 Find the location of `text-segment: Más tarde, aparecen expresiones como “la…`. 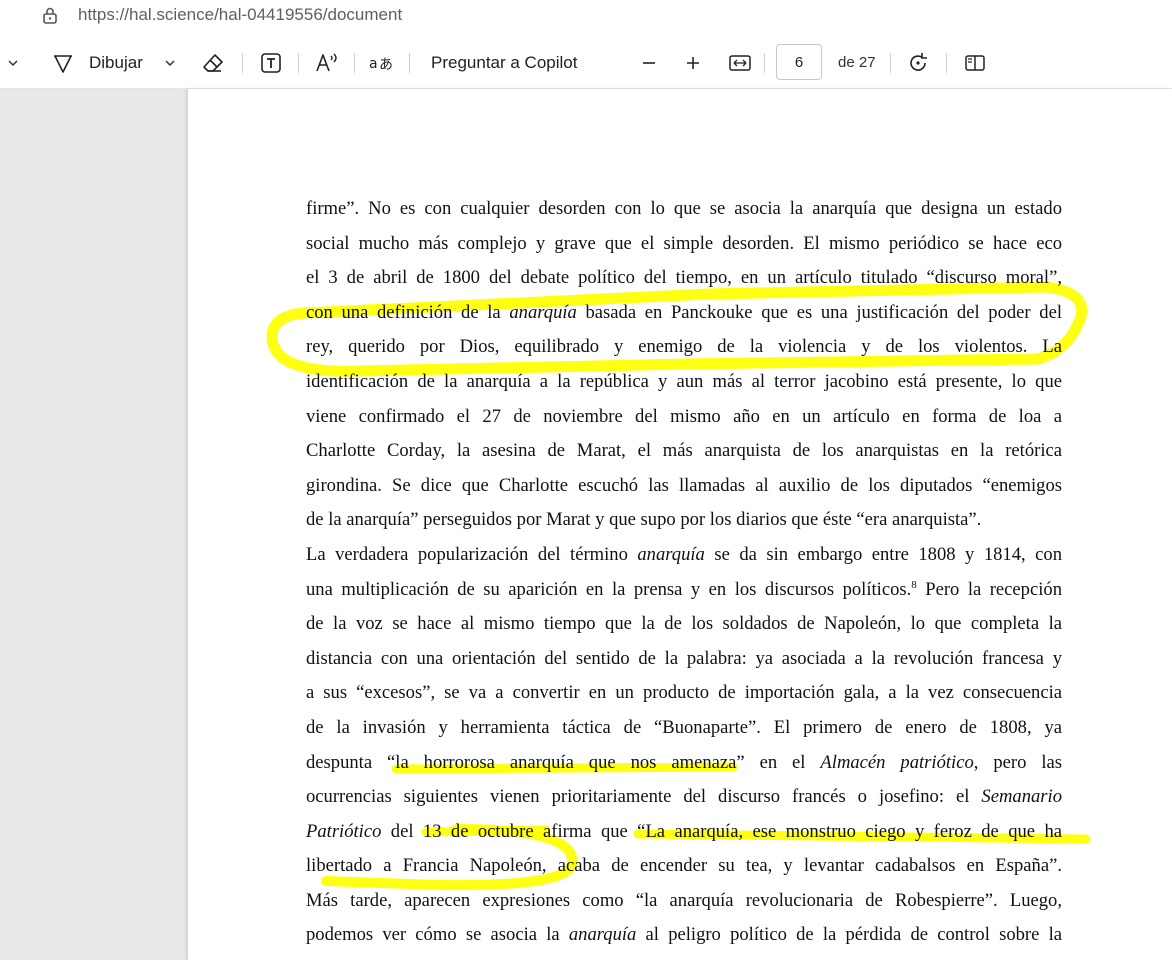

text-segment: Más tarde, aparecen expresiones como “la… is located at coordinates (684, 900).